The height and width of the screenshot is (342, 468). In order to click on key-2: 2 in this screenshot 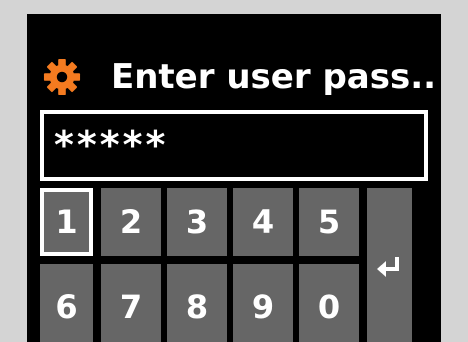, I will do `click(131, 222)`.